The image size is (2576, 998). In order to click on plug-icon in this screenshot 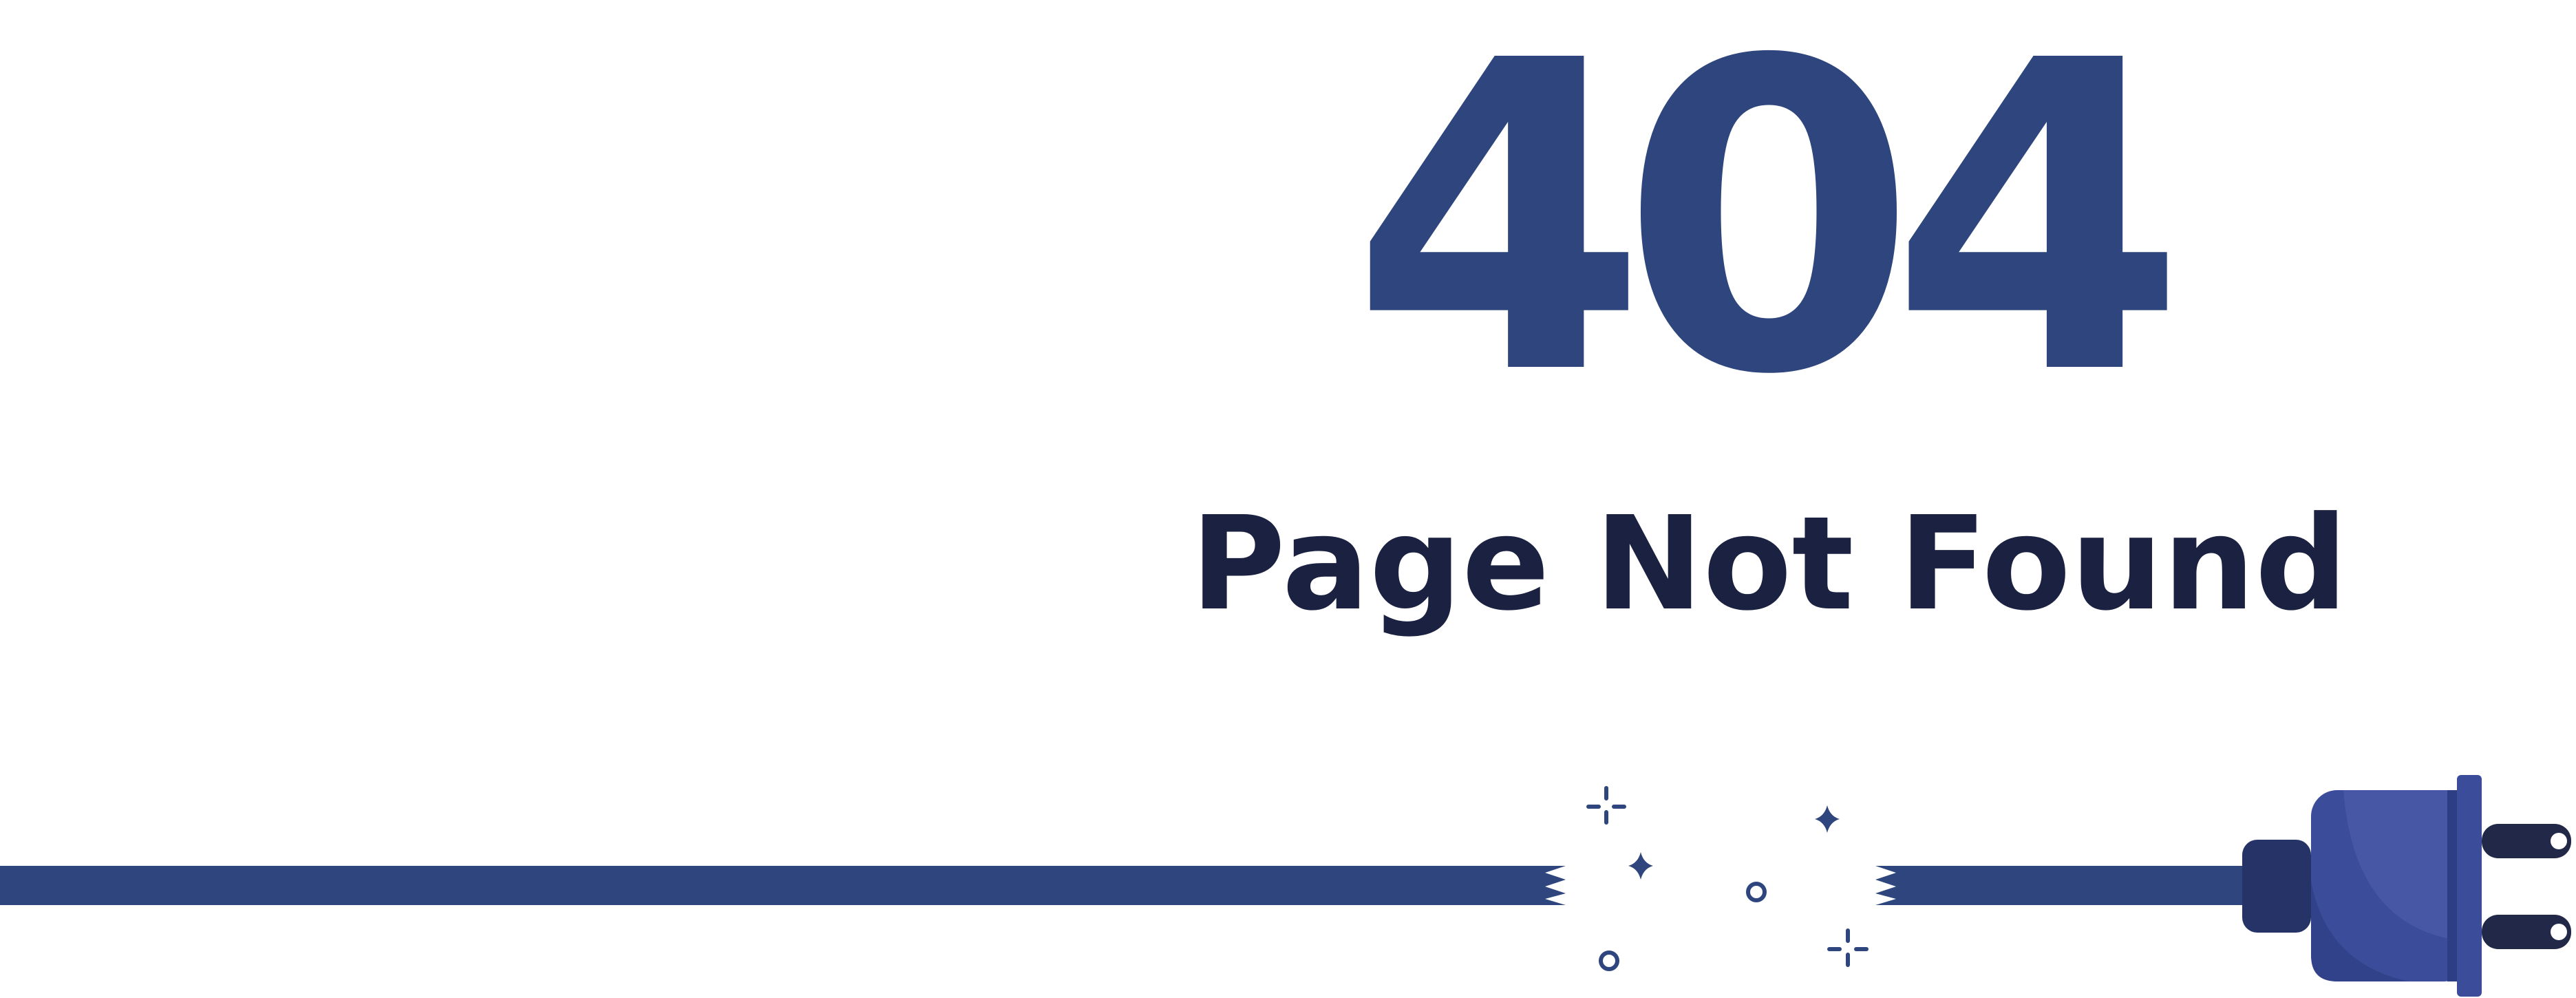, I will do `click(2406, 886)`.